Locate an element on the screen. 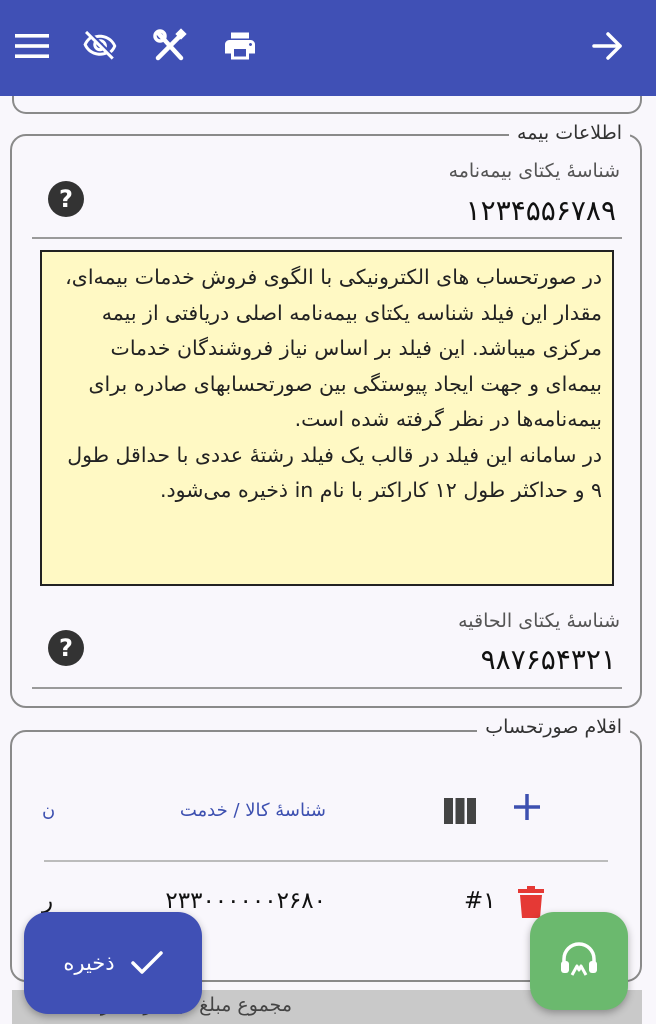 Image resolution: width=656 pixels, height=1024 pixels. support-button is located at coordinates (579, 961).